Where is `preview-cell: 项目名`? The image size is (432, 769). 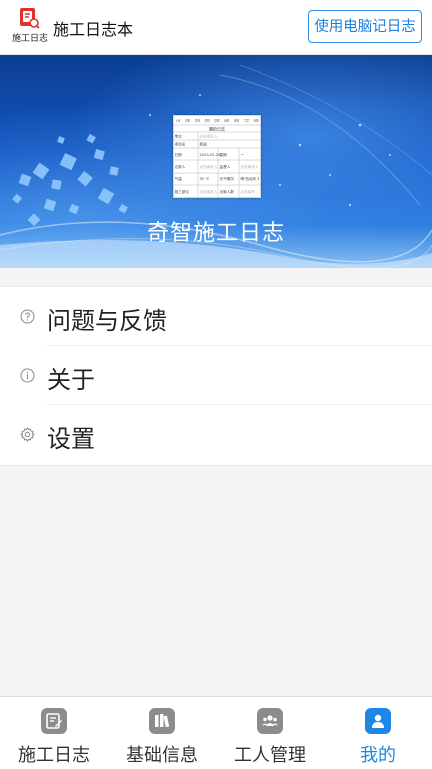 preview-cell: 项目名 is located at coordinates (180, 144).